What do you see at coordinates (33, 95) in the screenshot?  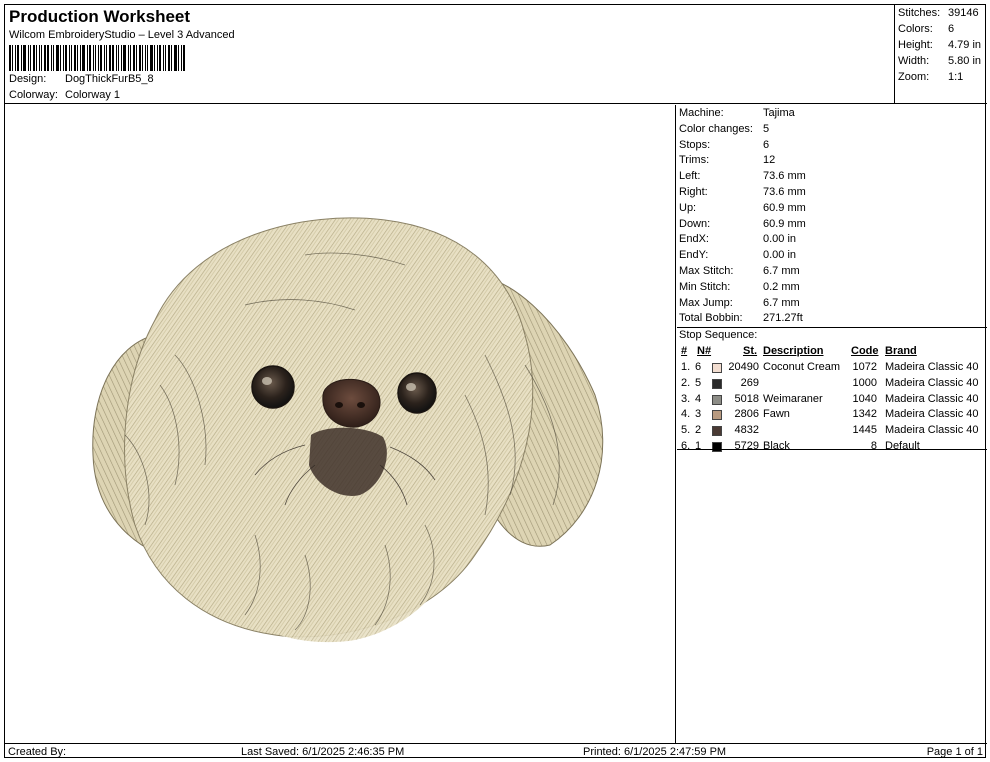 I see `colorway-label: Colorway:` at bounding box center [33, 95].